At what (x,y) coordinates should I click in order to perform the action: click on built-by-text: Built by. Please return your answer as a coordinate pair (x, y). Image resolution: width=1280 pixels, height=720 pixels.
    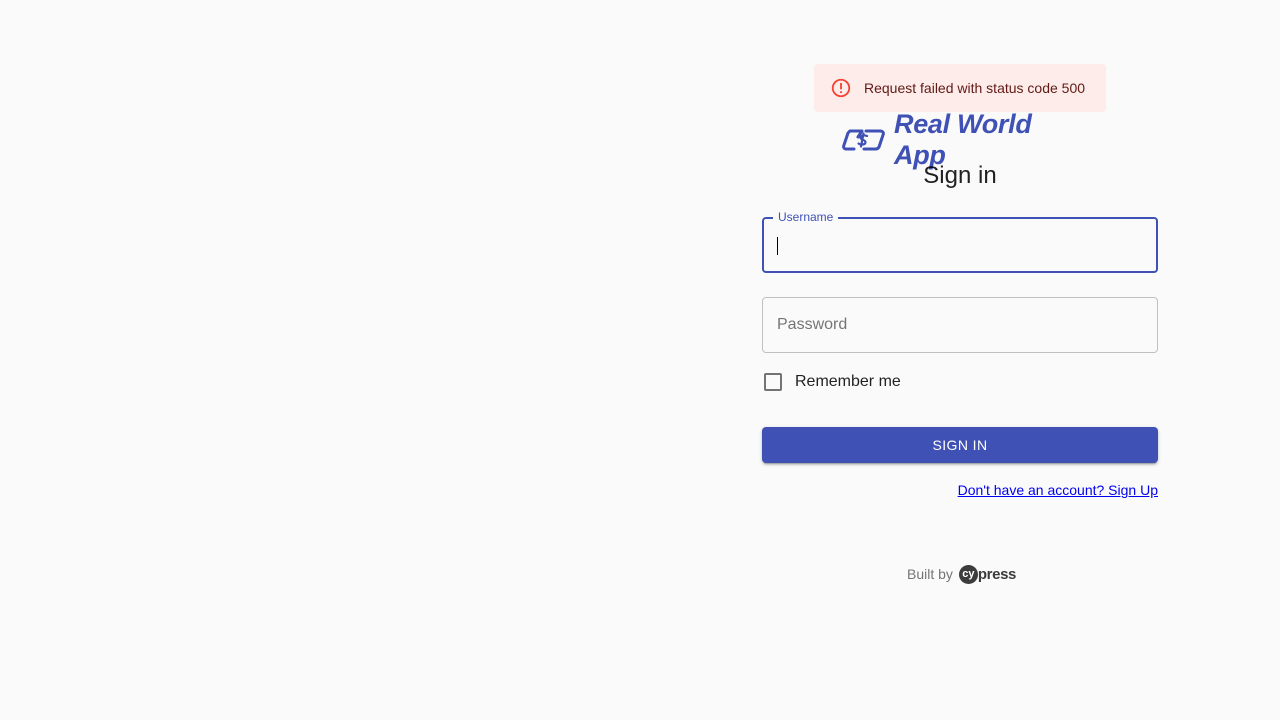
    Looking at the image, I should click on (930, 574).